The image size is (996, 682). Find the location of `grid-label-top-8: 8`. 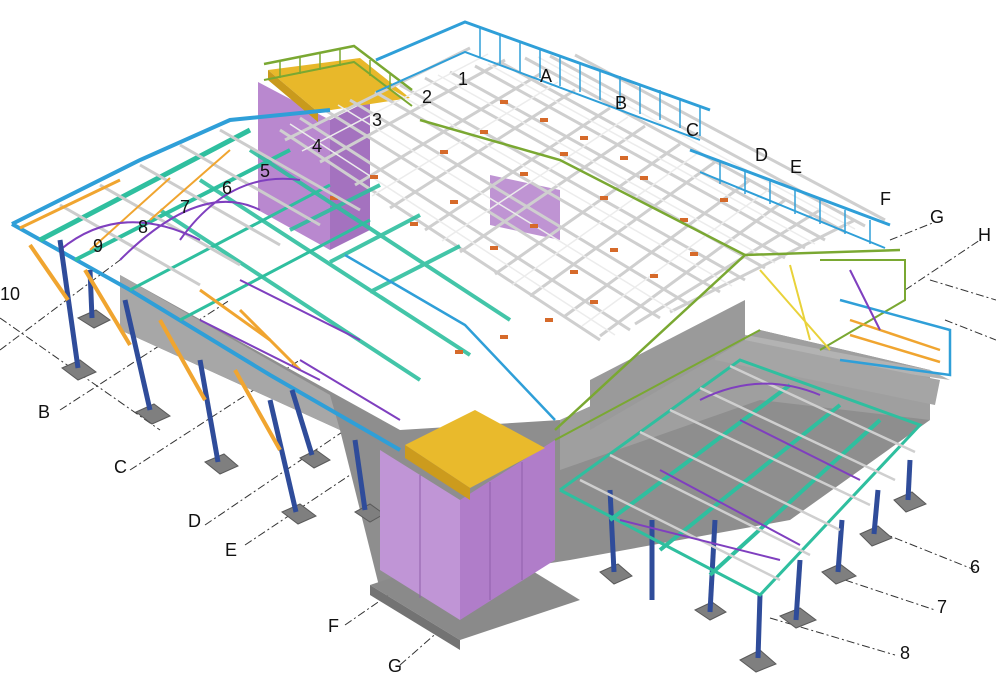

grid-label-top-8: 8 is located at coordinates (143, 227).